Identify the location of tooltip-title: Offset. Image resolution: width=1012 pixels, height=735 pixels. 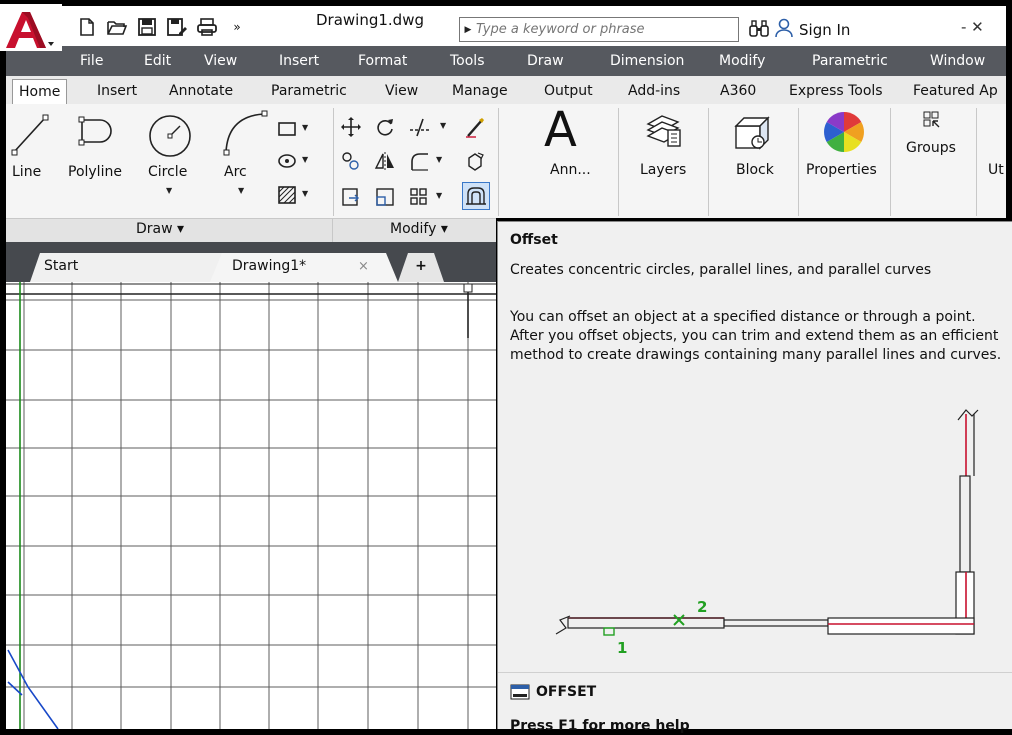
(534, 240).